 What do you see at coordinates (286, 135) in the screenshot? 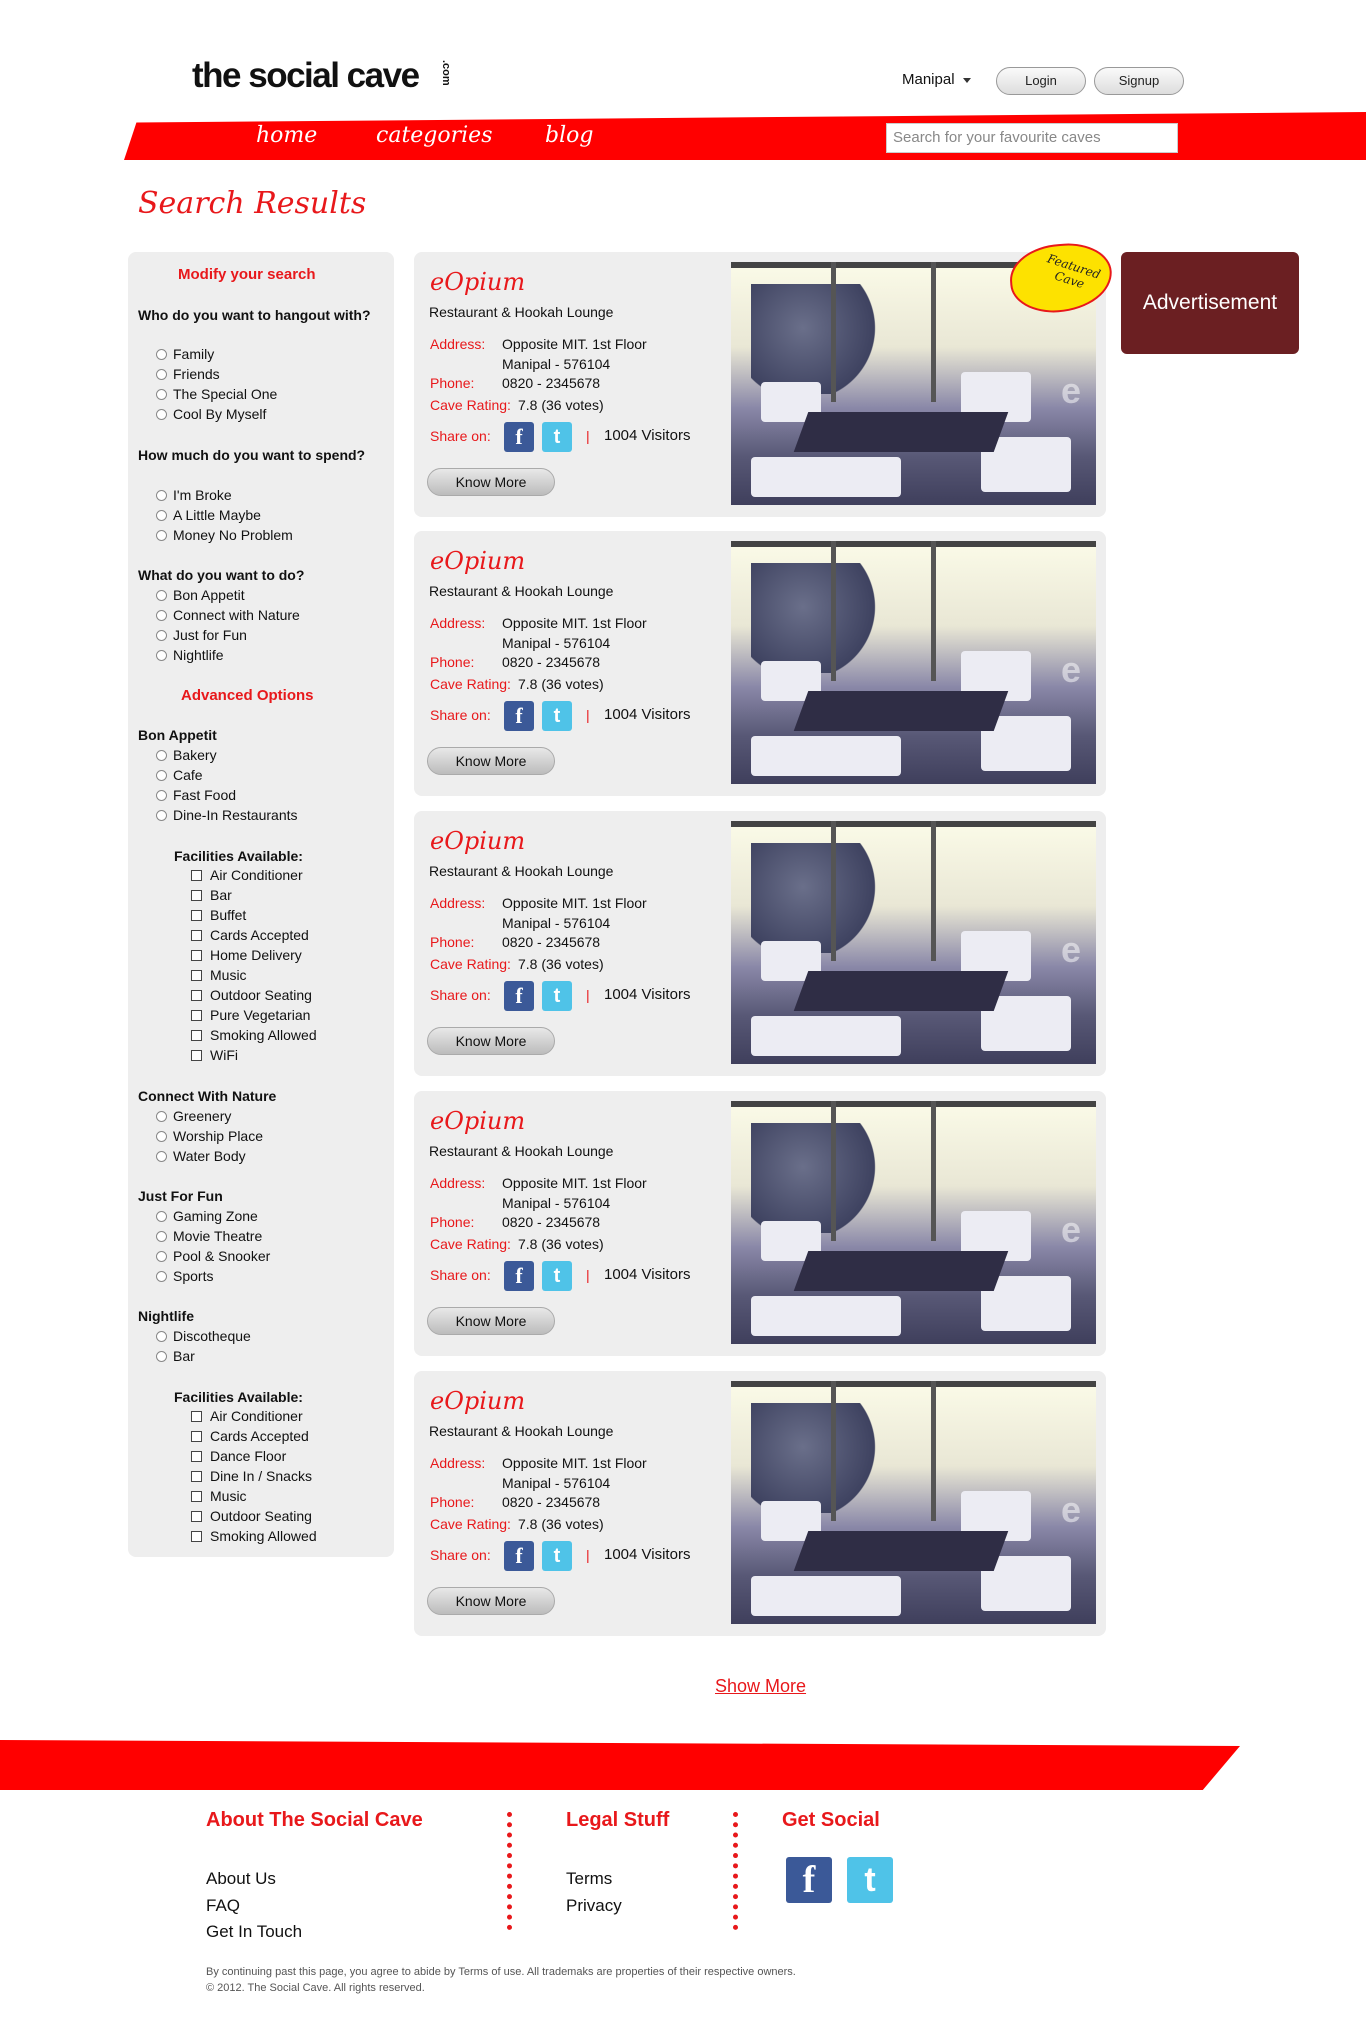
I see `nav-home: home` at bounding box center [286, 135].